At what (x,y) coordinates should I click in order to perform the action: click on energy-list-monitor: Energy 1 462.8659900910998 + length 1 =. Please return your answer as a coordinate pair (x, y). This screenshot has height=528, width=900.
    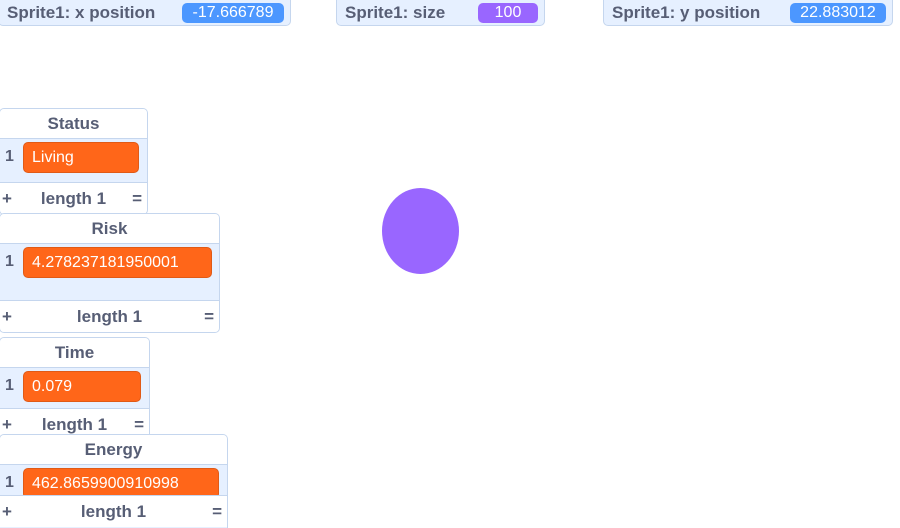
    Looking at the image, I should click on (114, 481).